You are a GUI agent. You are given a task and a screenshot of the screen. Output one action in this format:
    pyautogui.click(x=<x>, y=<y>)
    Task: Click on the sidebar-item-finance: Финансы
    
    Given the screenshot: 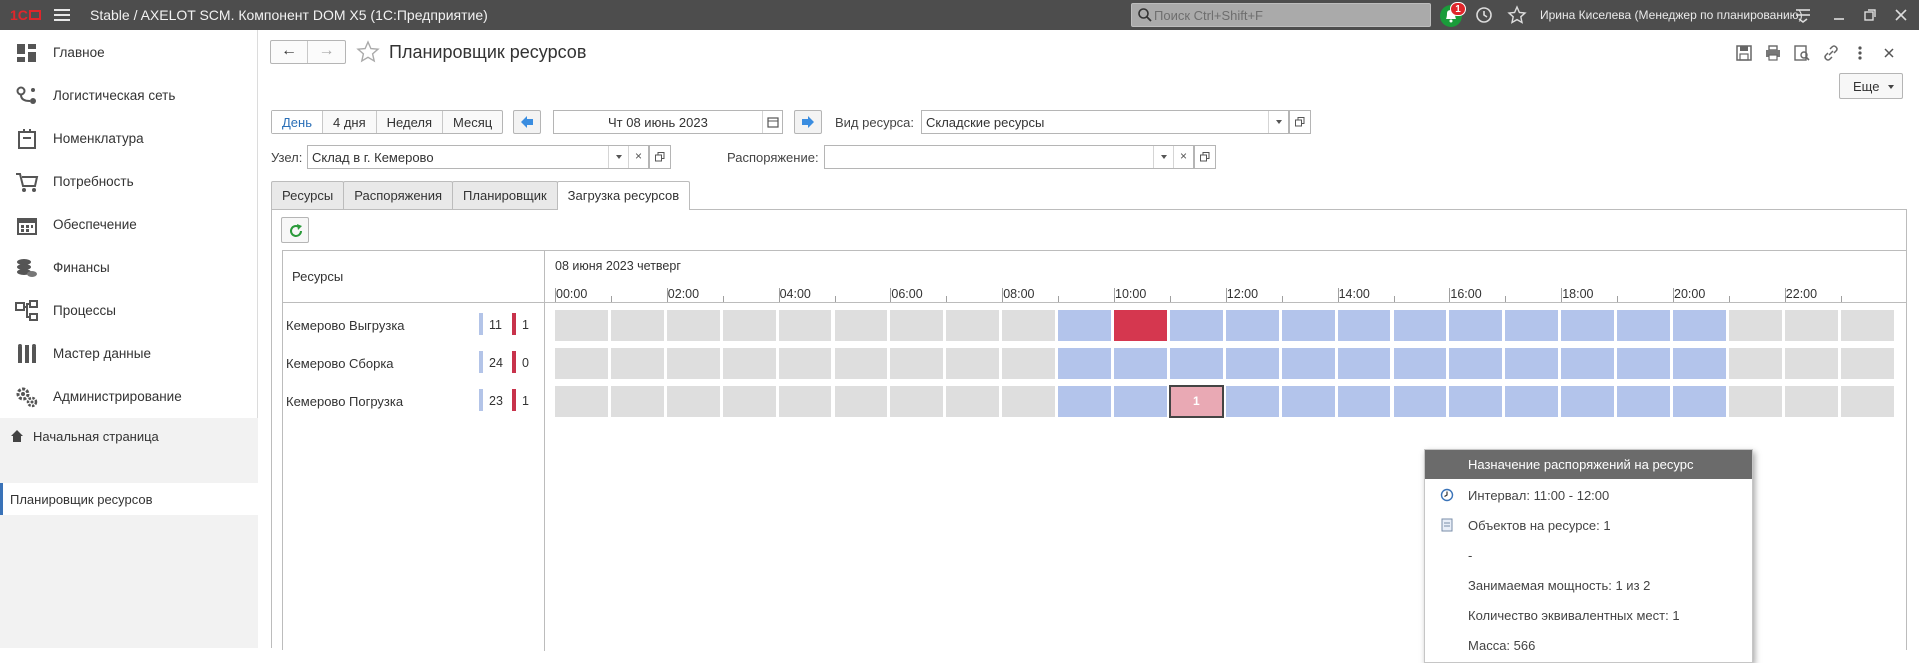 What is the action you would take?
    pyautogui.click(x=129, y=268)
    